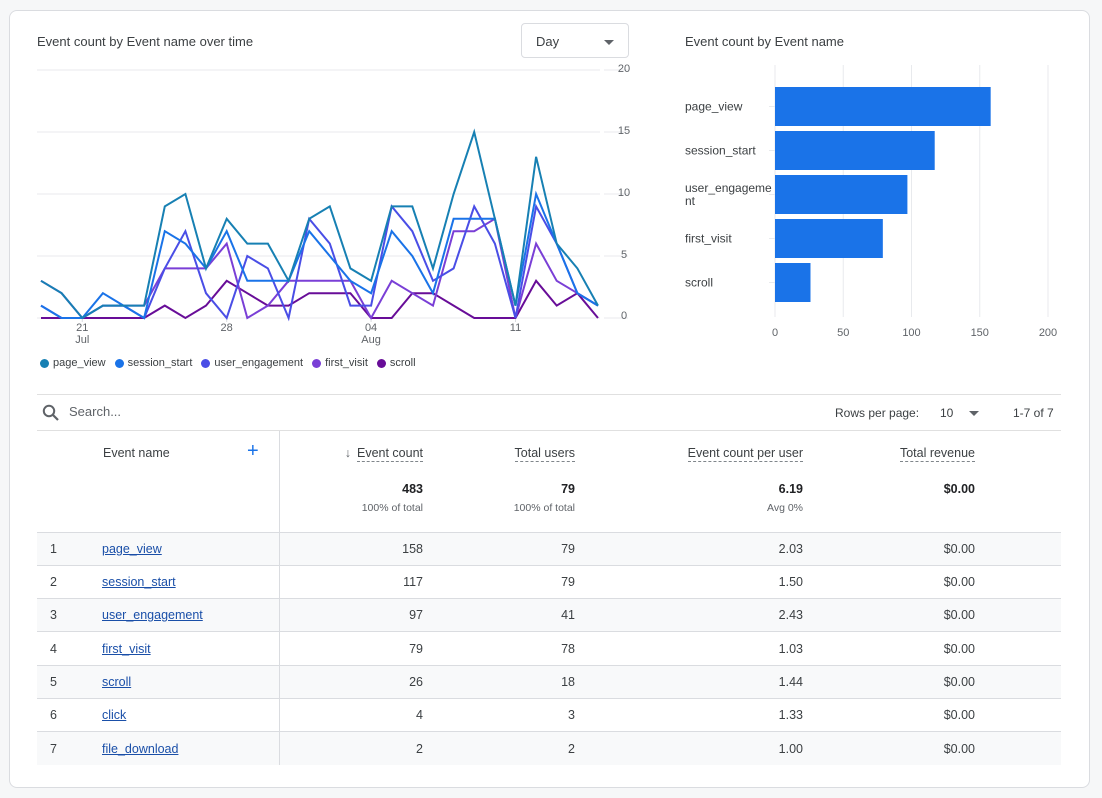  I want to click on event-name-cell: 2 session_start, so click(158, 581).